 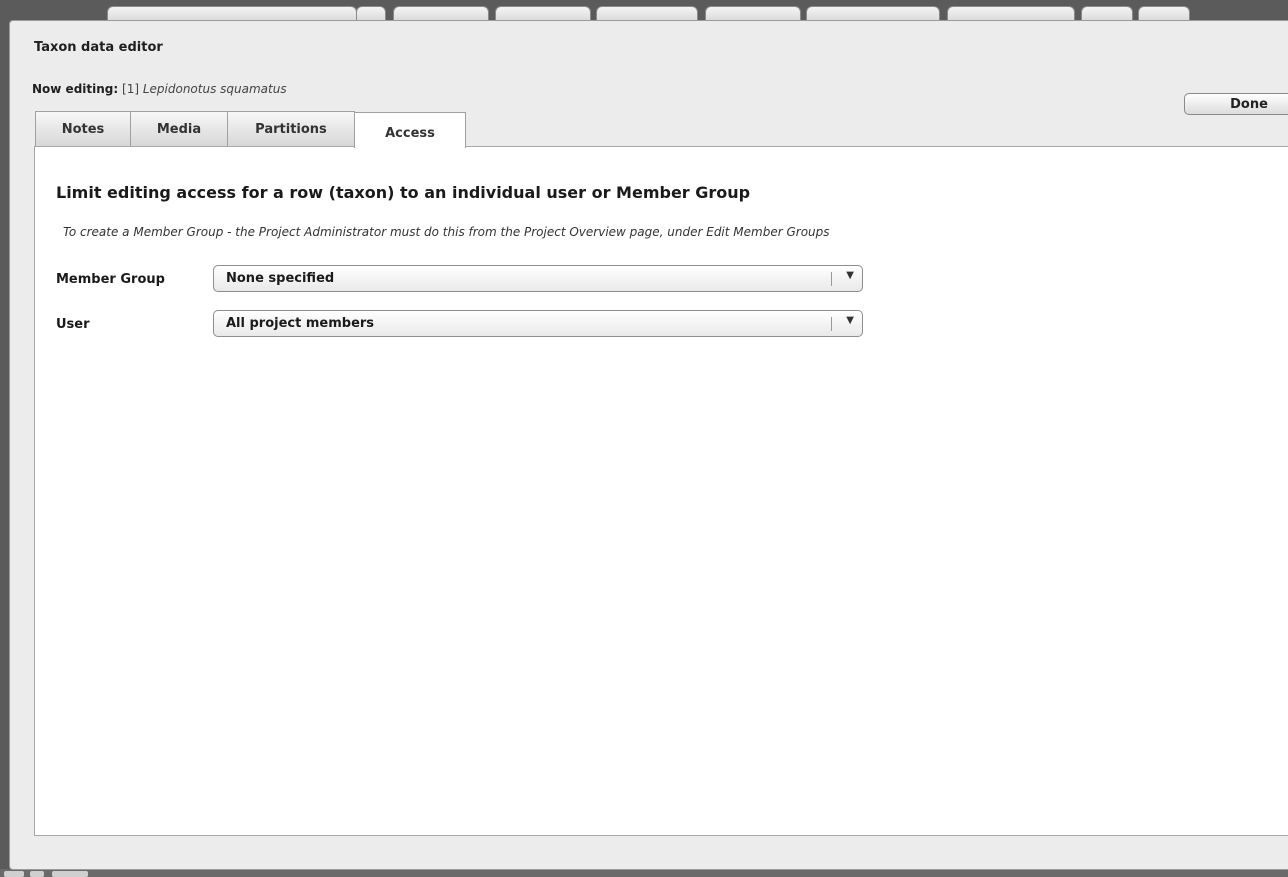 What do you see at coordinates (179, 128) in the screenshot?
I see `tab-media: Media` at bounding box center [179, 128].